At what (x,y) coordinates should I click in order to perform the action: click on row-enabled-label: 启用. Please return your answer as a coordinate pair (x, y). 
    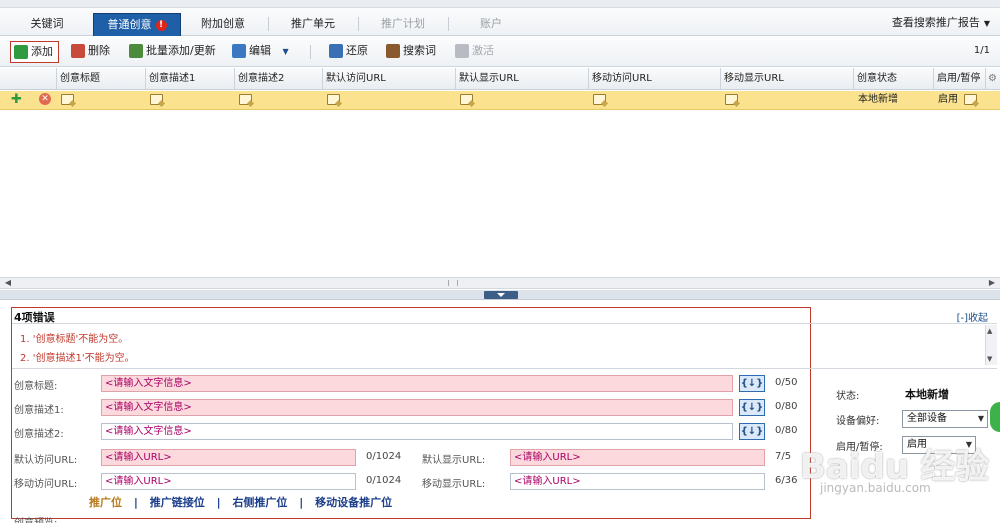
    Looking at the image, I should click on (948, 99).